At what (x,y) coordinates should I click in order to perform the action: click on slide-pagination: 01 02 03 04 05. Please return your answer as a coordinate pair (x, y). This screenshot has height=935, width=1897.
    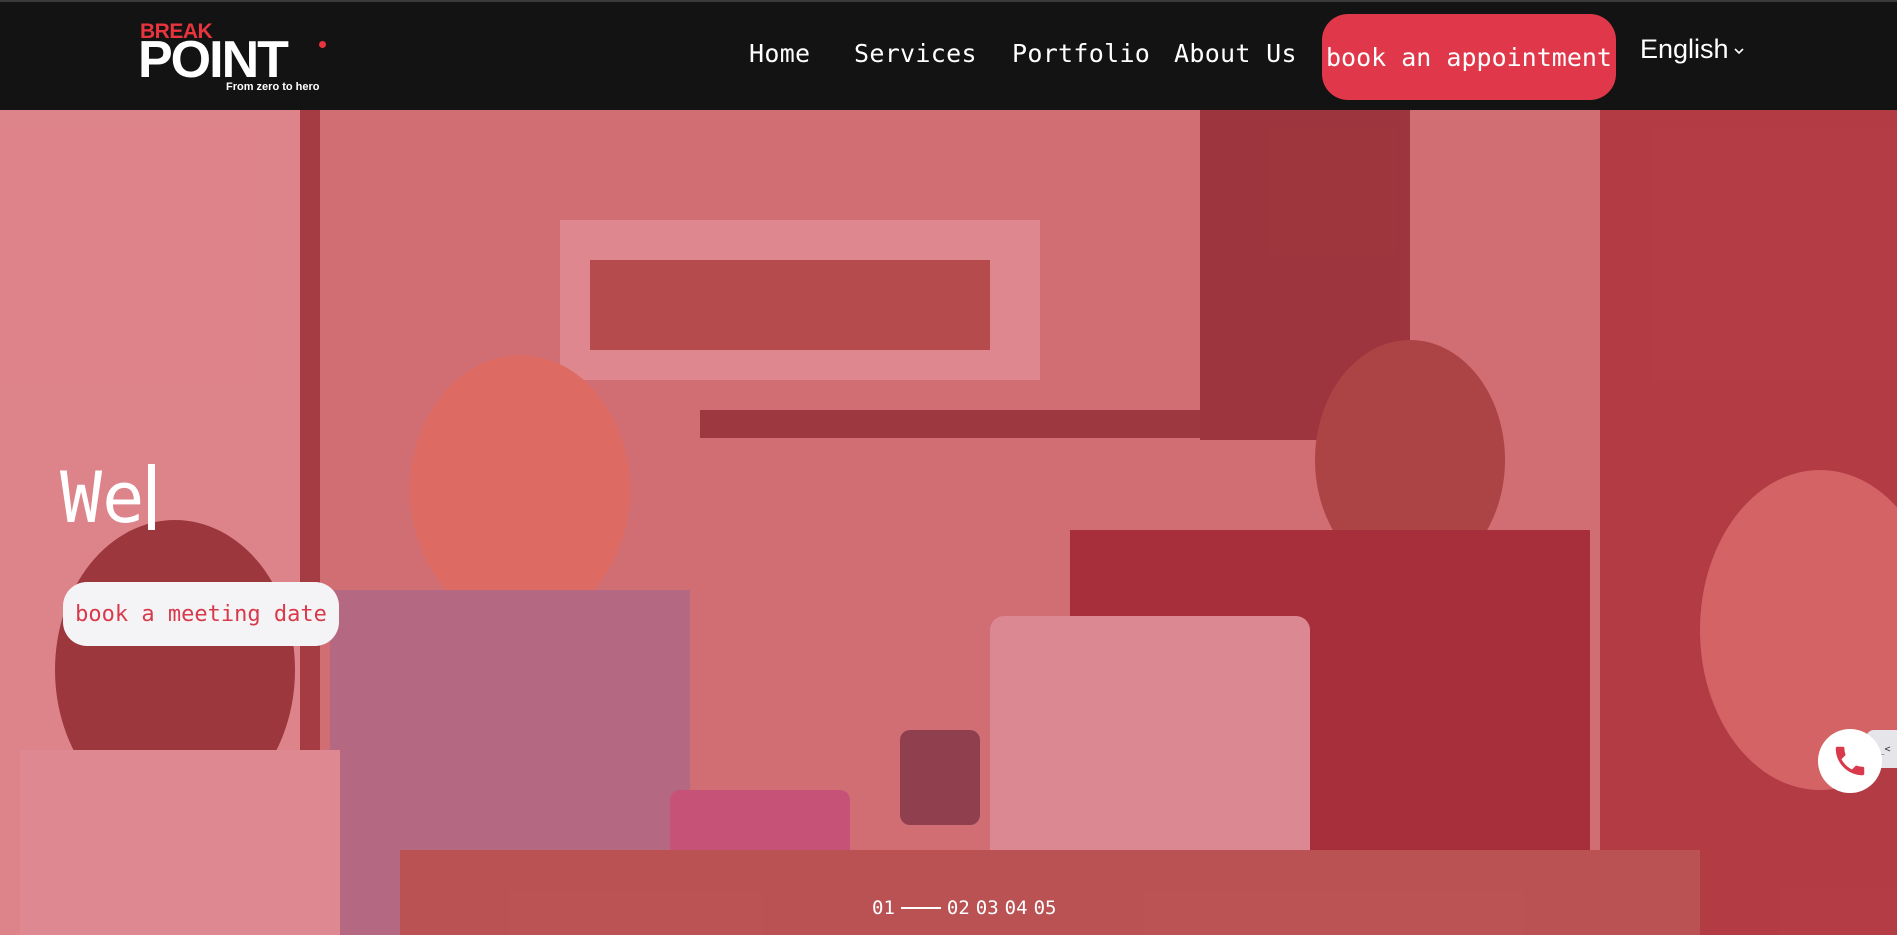
    Looking at the image, I should click on (964, 908).